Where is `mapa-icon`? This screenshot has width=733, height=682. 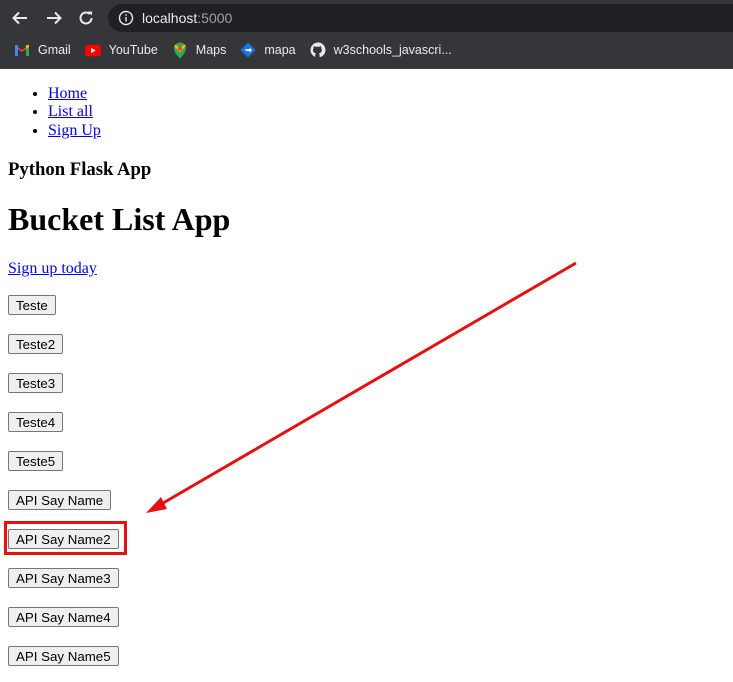 mapa-icon is located at coordinates (248, 50).